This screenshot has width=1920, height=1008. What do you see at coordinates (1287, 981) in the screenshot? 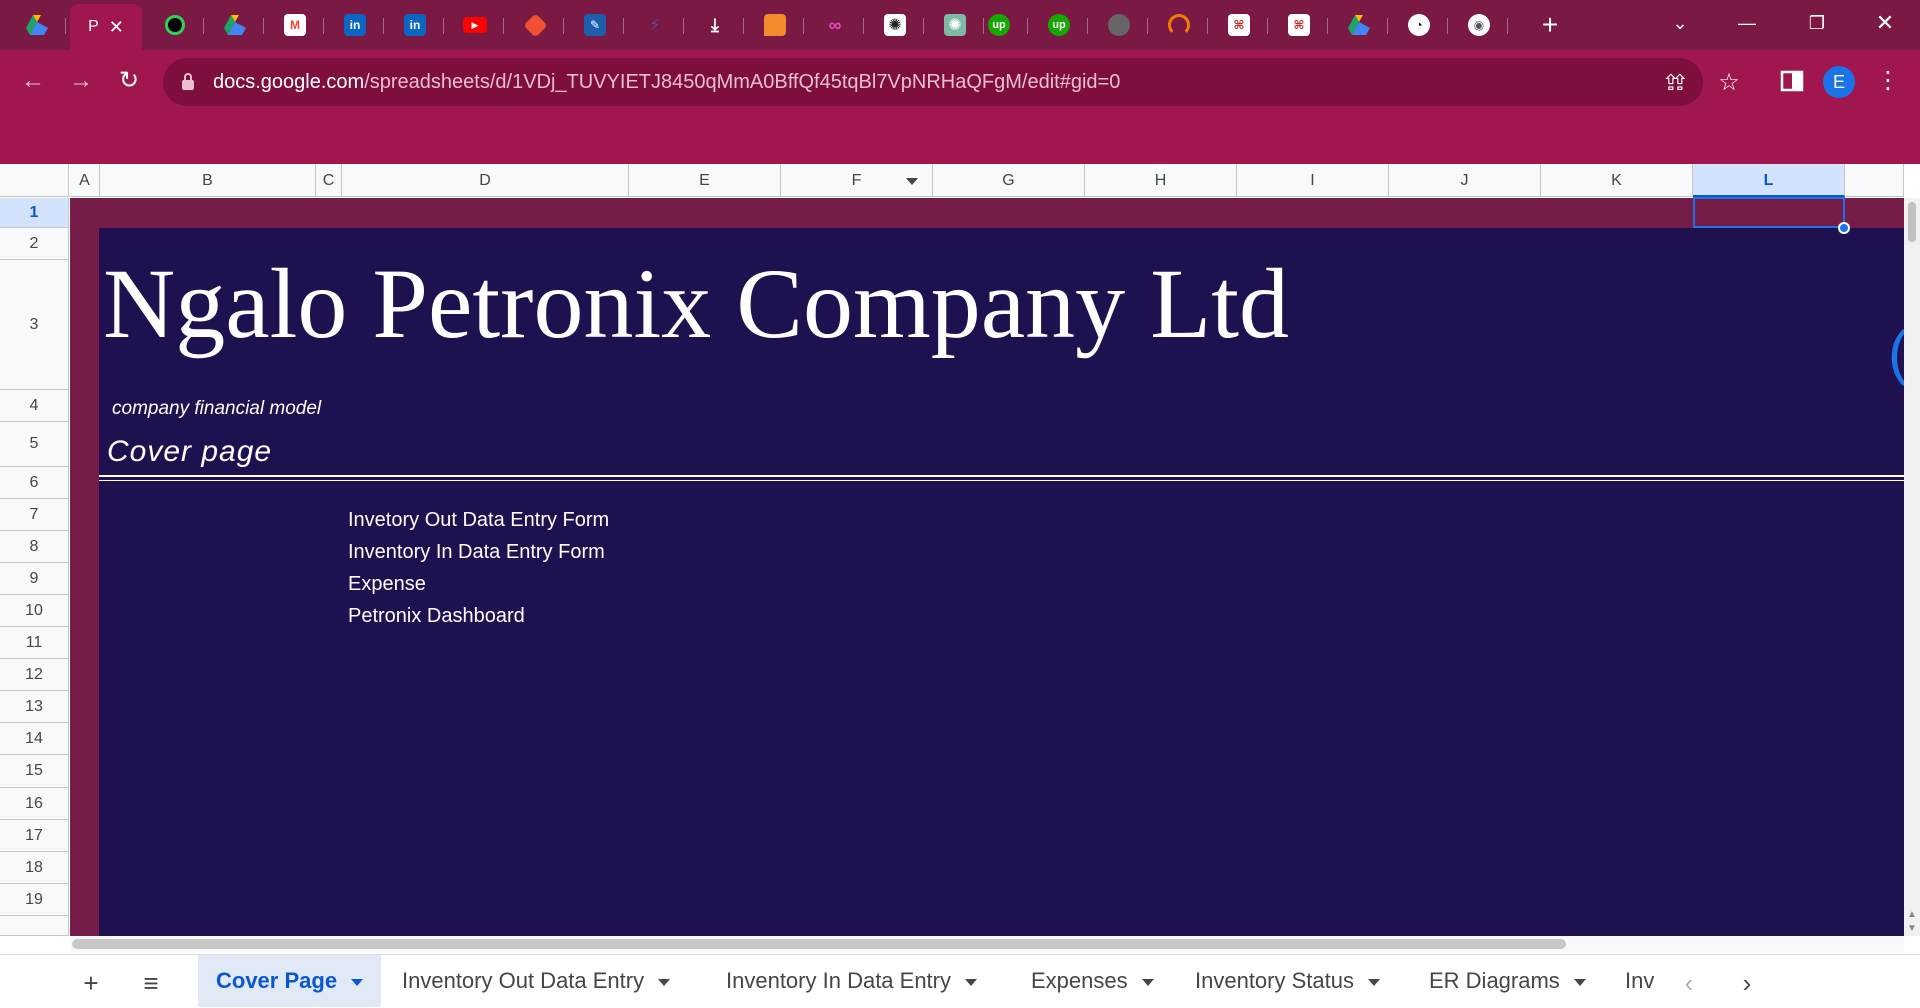
I see `sheet-tab-inventory-status: Inventory Status` at bounding box center [1287, 981].